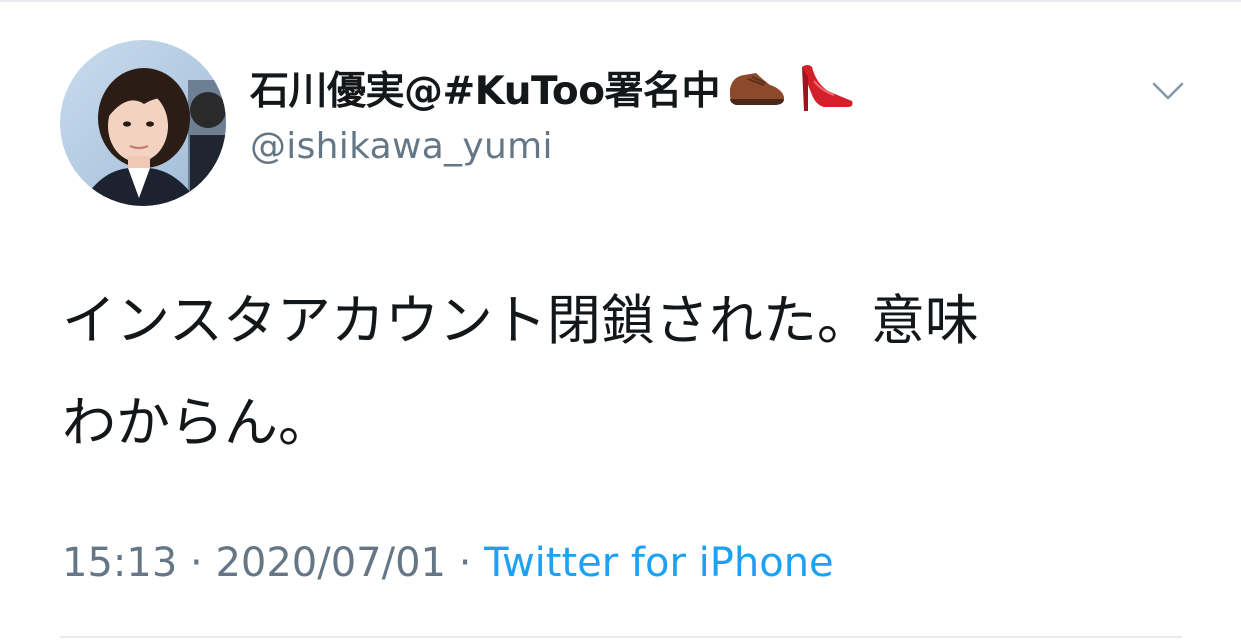 The height and width of the screenshot is (641, 1241). I want to click on avatar-photo, so click(143, 123).